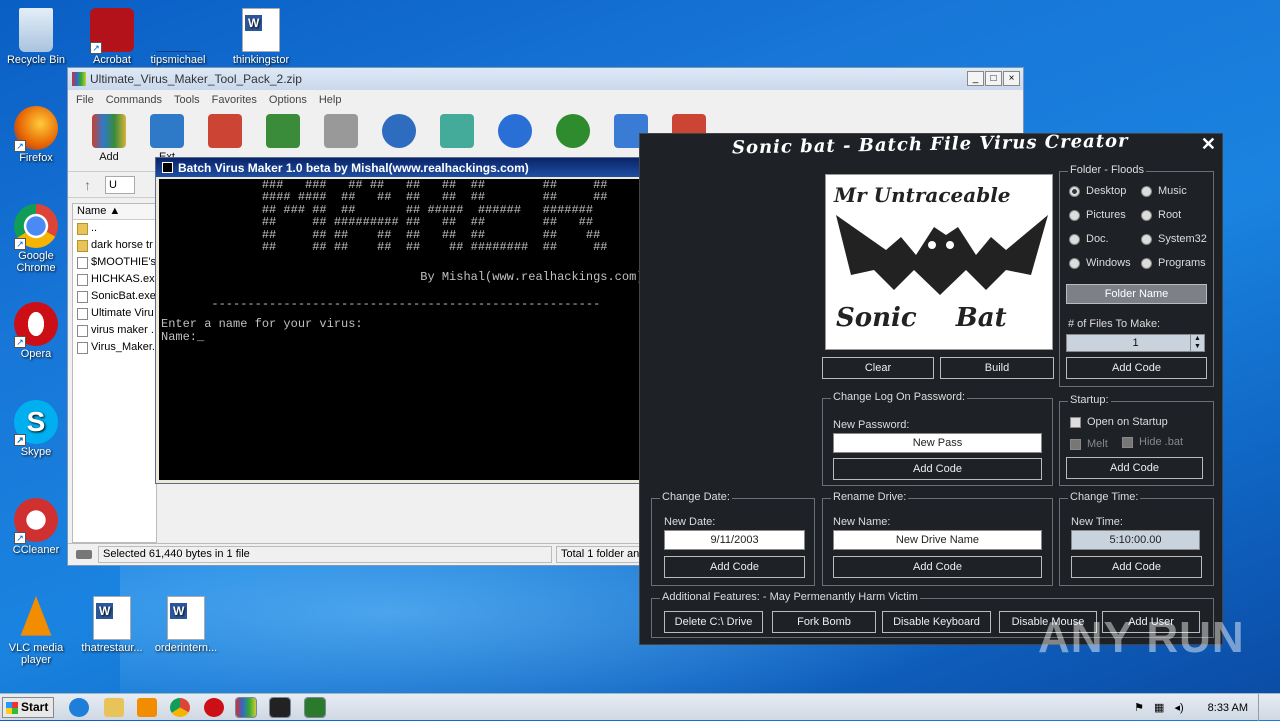 The width and height of the screenshot is (1280, 721). I want to click on toolbar-find-button, so click(399, 132).